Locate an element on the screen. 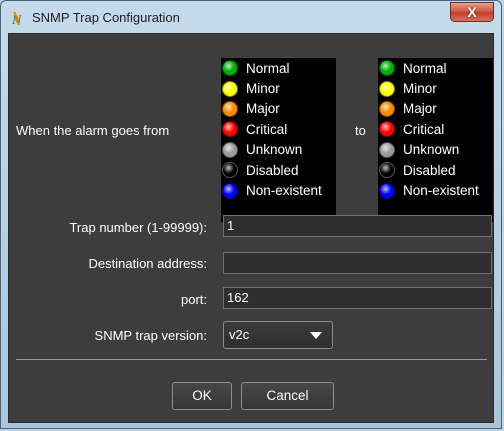 The image size is (504, 431). port-label: port: is located at coordinates (193, 299).